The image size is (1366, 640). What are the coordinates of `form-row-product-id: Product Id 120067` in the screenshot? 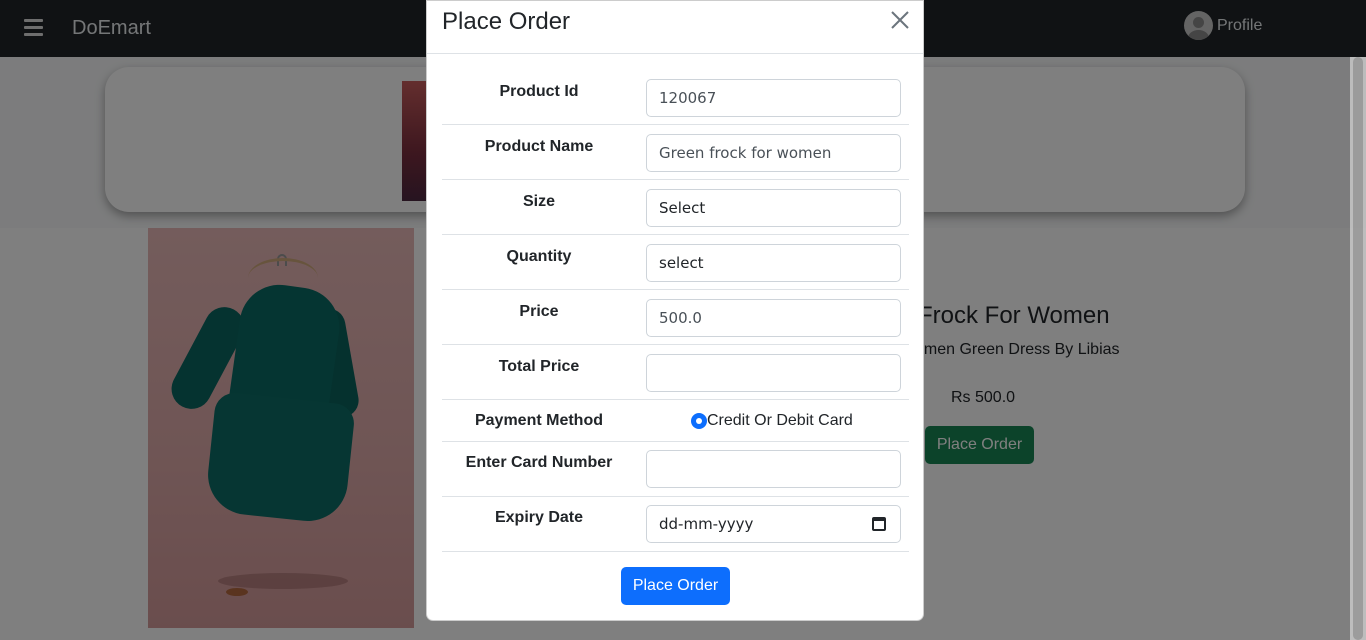 It's located at (675, 97).